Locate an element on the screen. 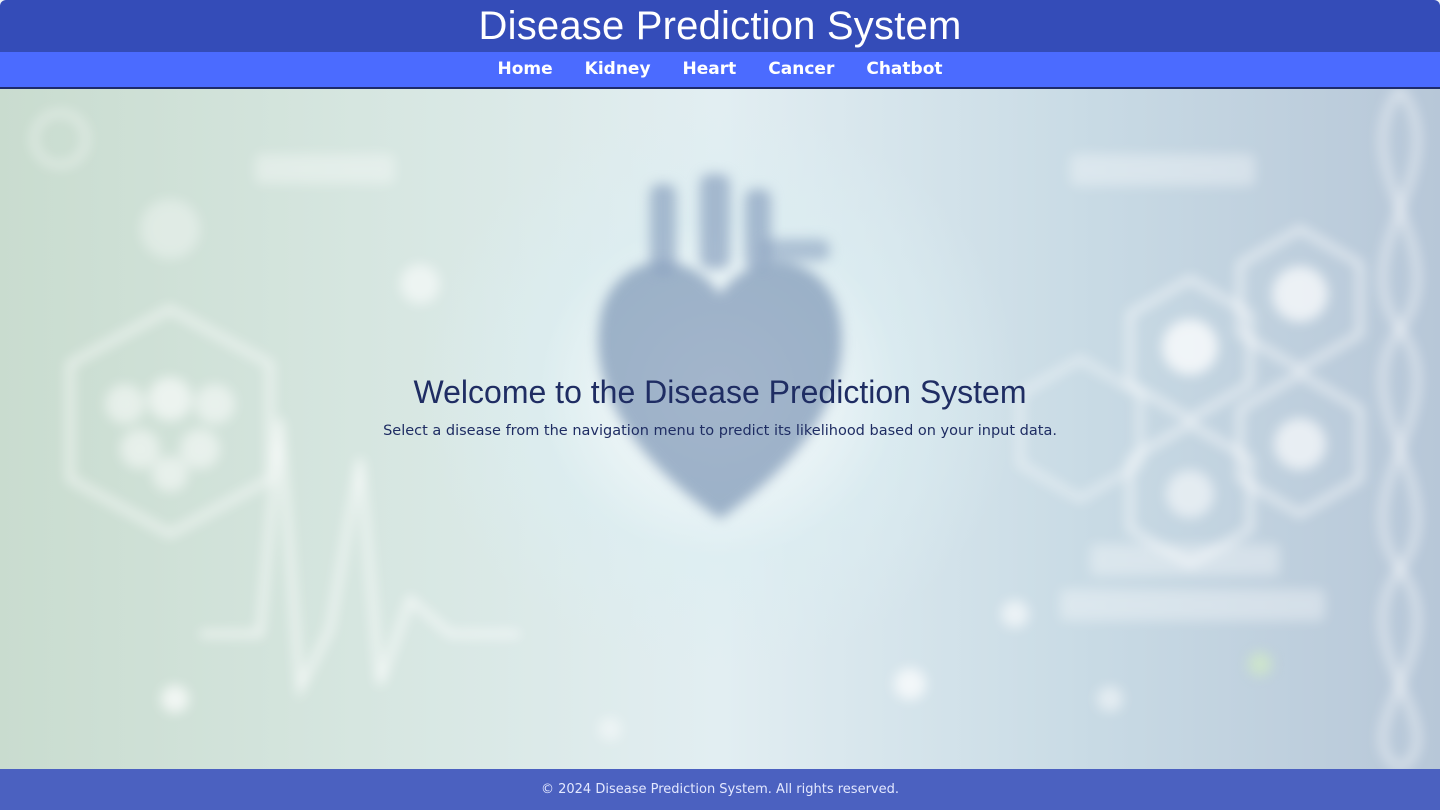 This screenshot has height=810, width=1440. welcome-heading: Welcome to the Disease Prediction System is located at coordinates (720, 392).